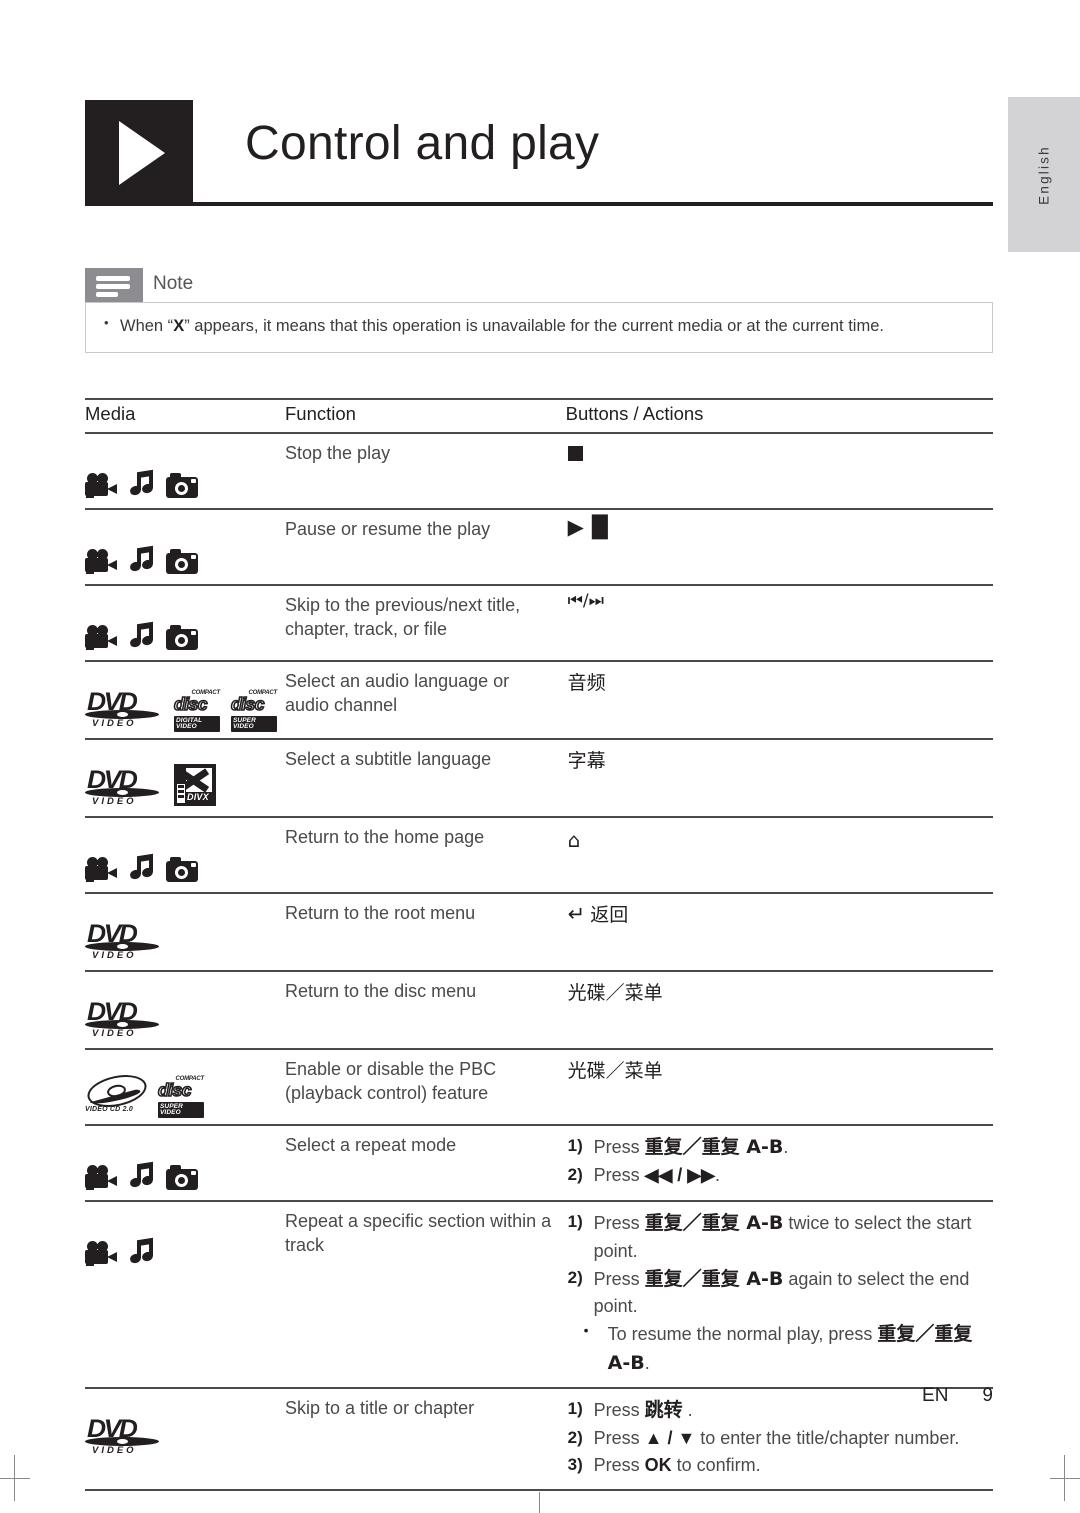 This screenshot has width=1080, height=1513. I want to click on home-icon: ⌂, so click(574, 840).